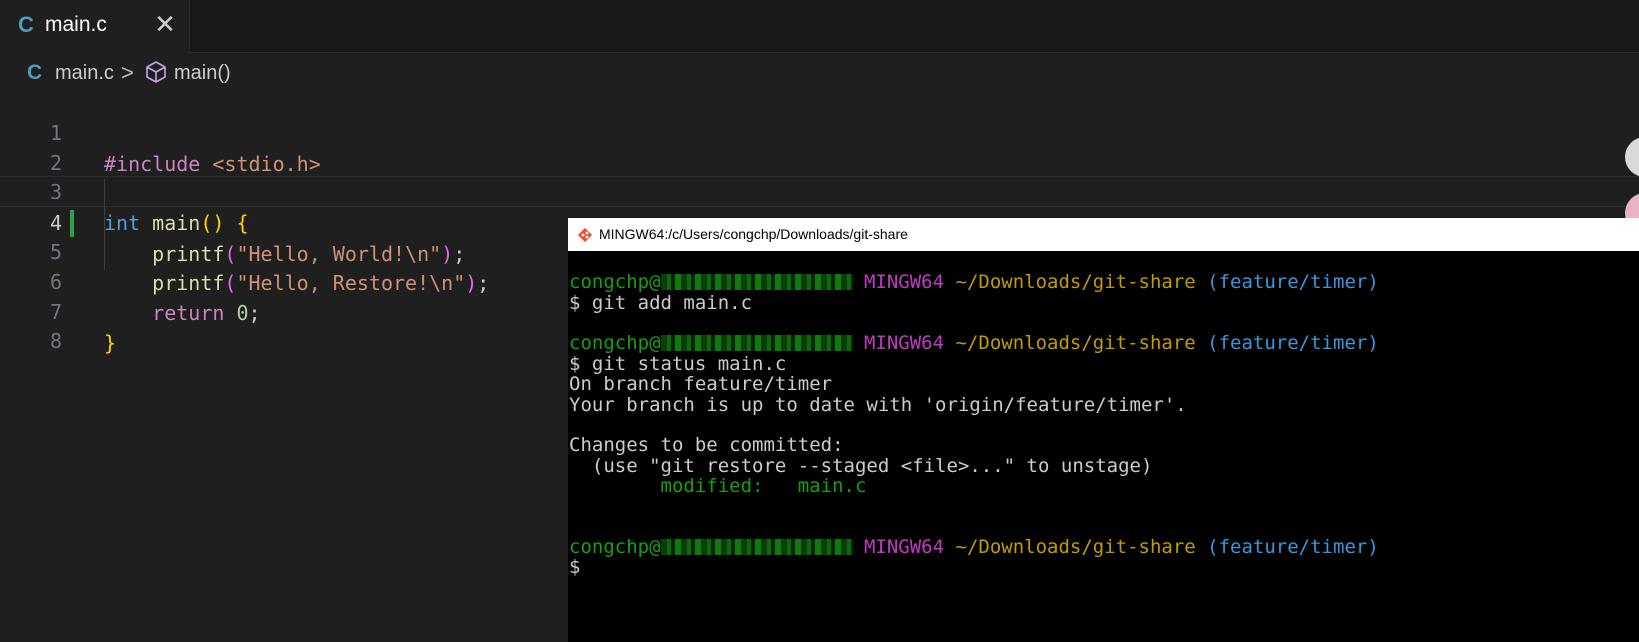  What do you see at coordinates (819, 26) in the screenshot?
I see `tab-bar: C main.c ✕` at bounding box center [819, 26].